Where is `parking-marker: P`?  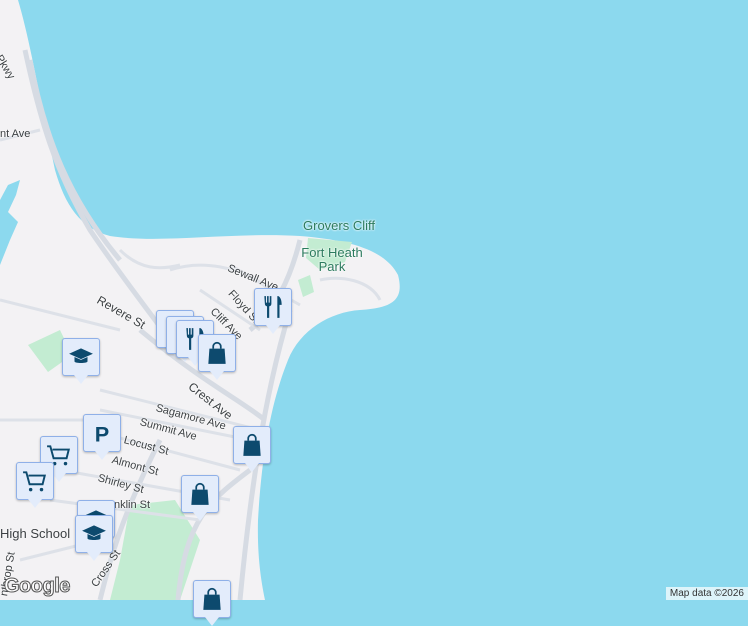 parking-marker: P is located at coordinates (102, 437).